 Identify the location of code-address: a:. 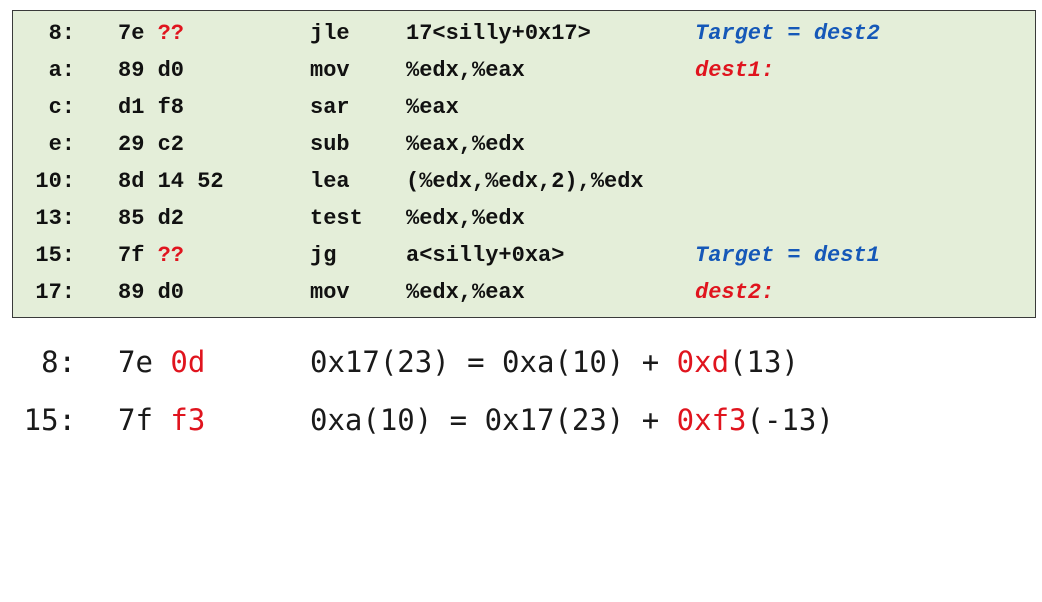
(61, 70).